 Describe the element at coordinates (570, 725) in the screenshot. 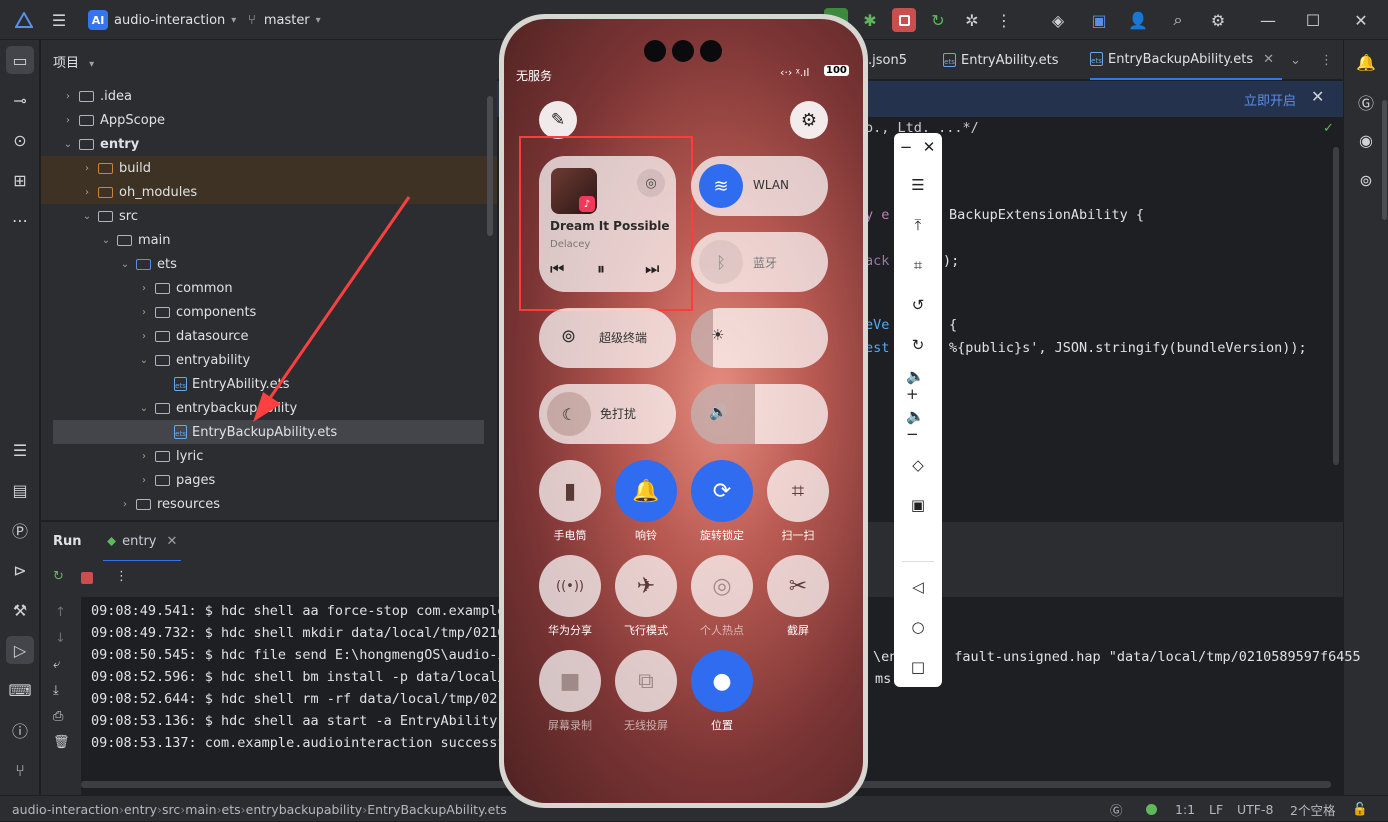

I see `toggle-label: 屏幕录制` at that location.